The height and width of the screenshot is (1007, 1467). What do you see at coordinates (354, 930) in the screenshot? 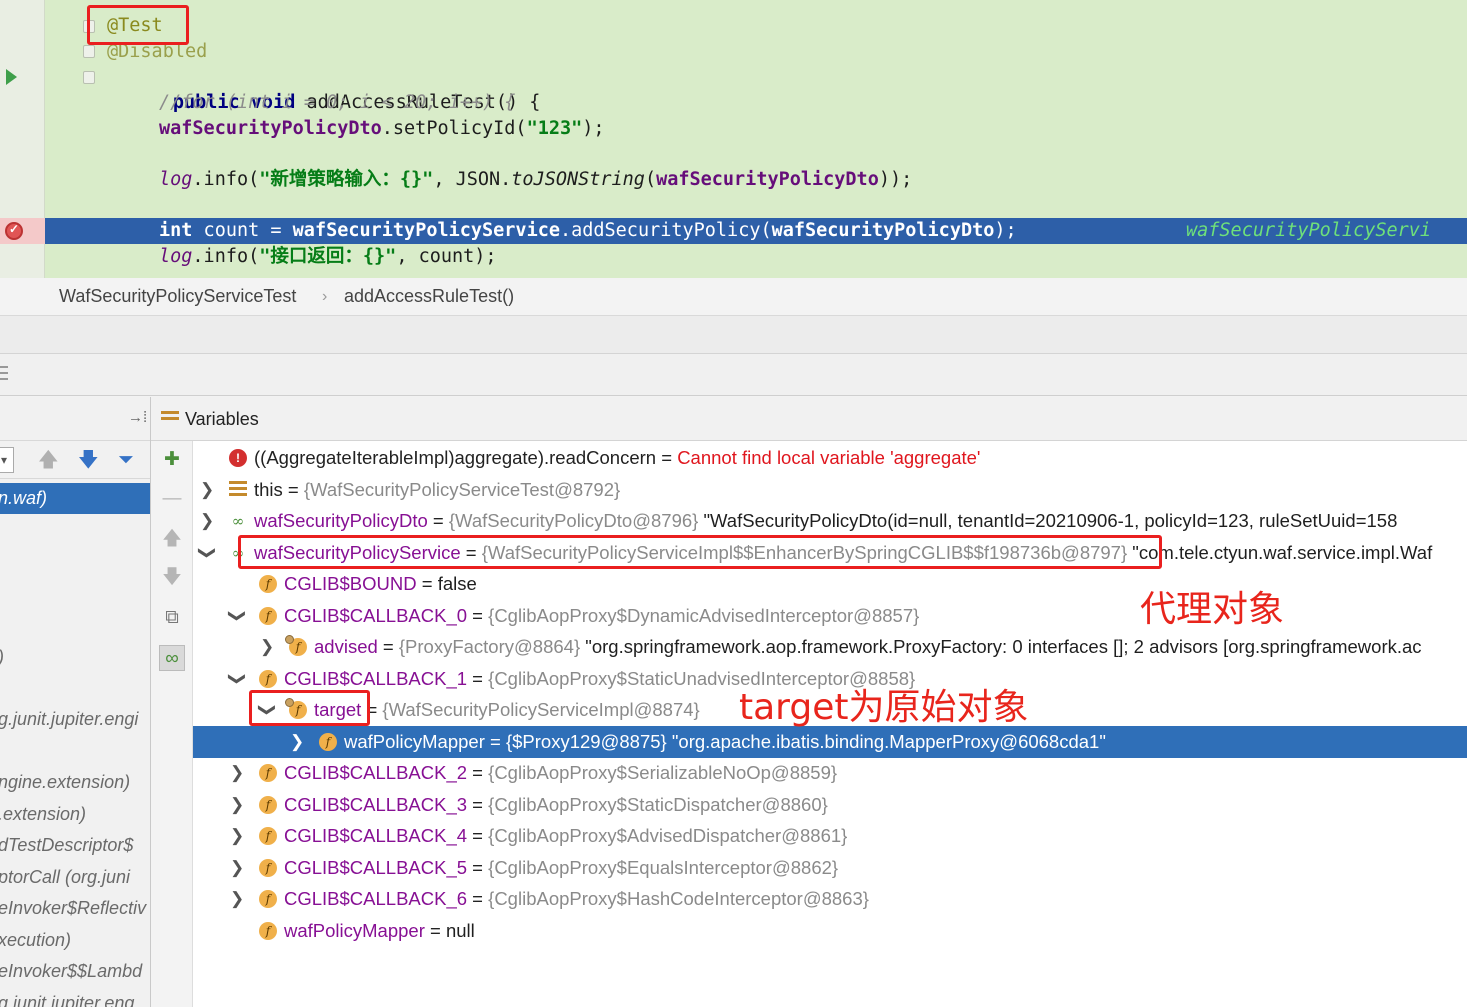
I see `var-name: wafPolicyMapper` at bounding box center [354, 930].